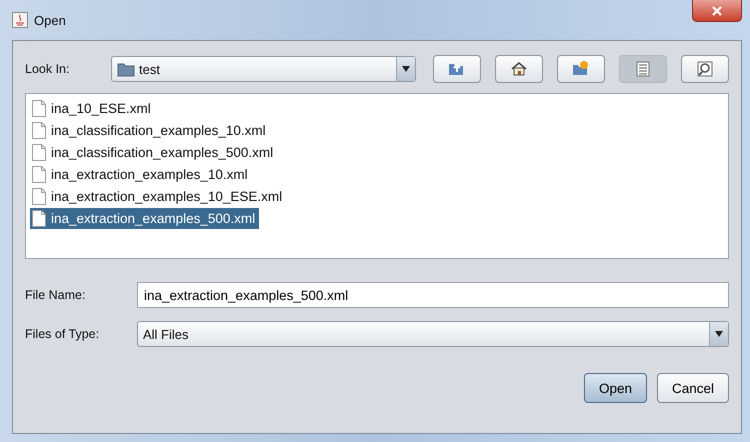 This screenshot has width=750, height=442. What do you see at coordinates (158, 196) in the screenshot?
I see `file-item: ina_extraction_examples_10_ESE.xml` at bounding box center [158, 196].